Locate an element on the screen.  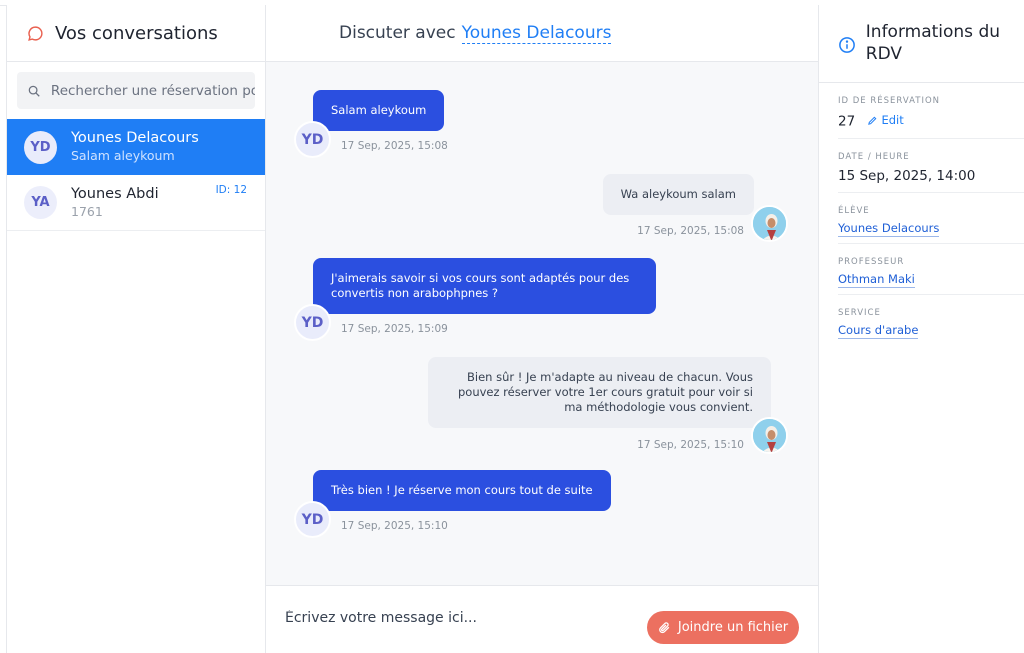
search-box is located at coordinates (136, 90).